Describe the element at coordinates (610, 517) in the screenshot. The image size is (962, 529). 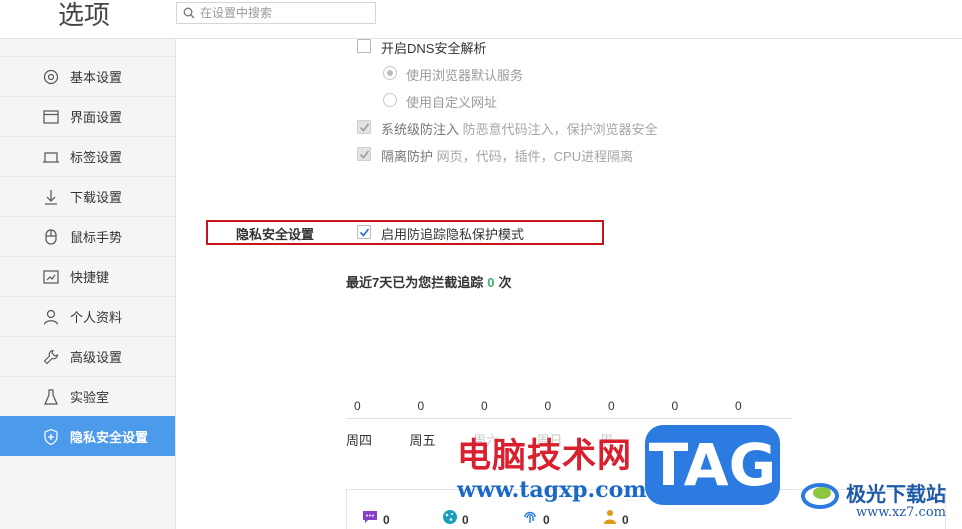
I see `worker-icon` at that location.